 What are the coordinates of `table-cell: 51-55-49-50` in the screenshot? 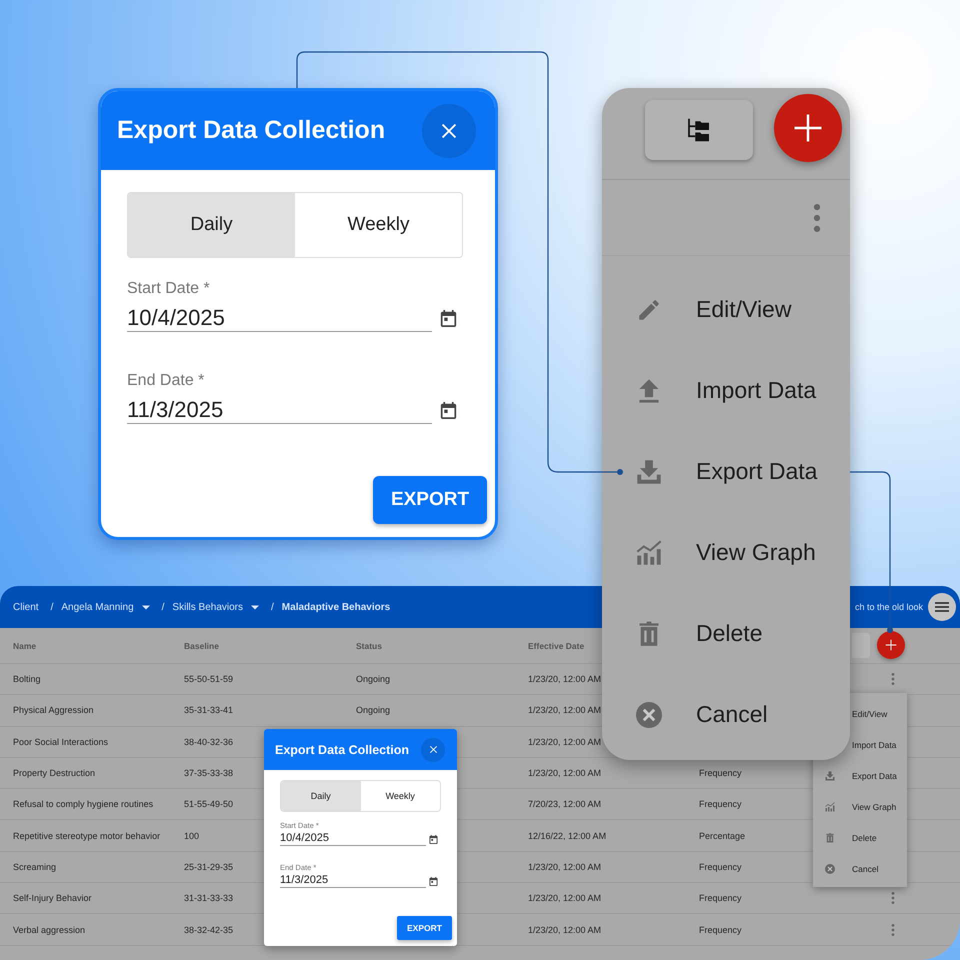 It's located at (209, 804).